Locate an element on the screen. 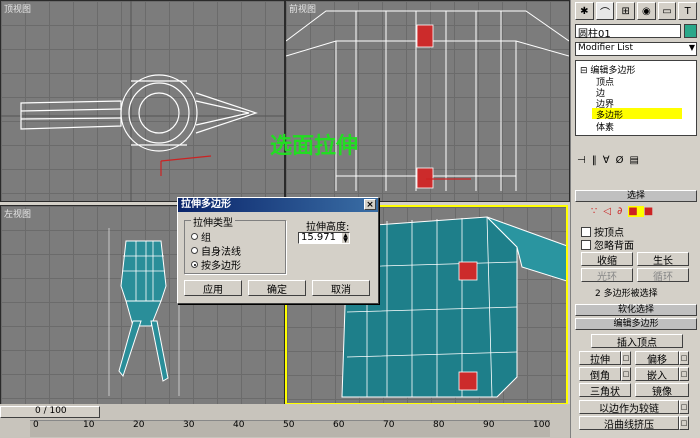 Image resolution: width=700 pixels, height=438 pixels. make-unique-icon: ∀ is located at coordinates (609, 160).